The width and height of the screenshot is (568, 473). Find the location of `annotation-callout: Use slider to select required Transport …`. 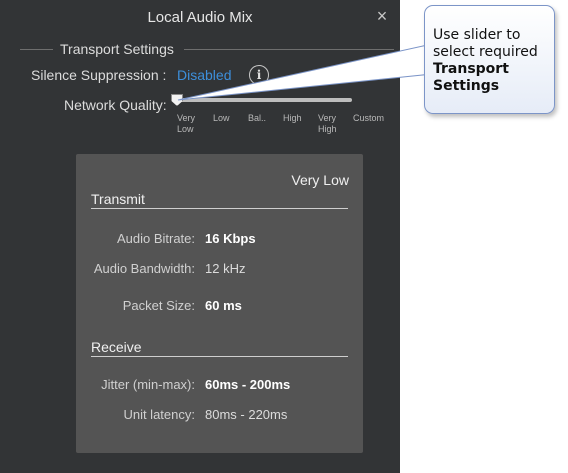

annotation-callout: Use slider to select required Transport … is located at coordinates (489, 59).